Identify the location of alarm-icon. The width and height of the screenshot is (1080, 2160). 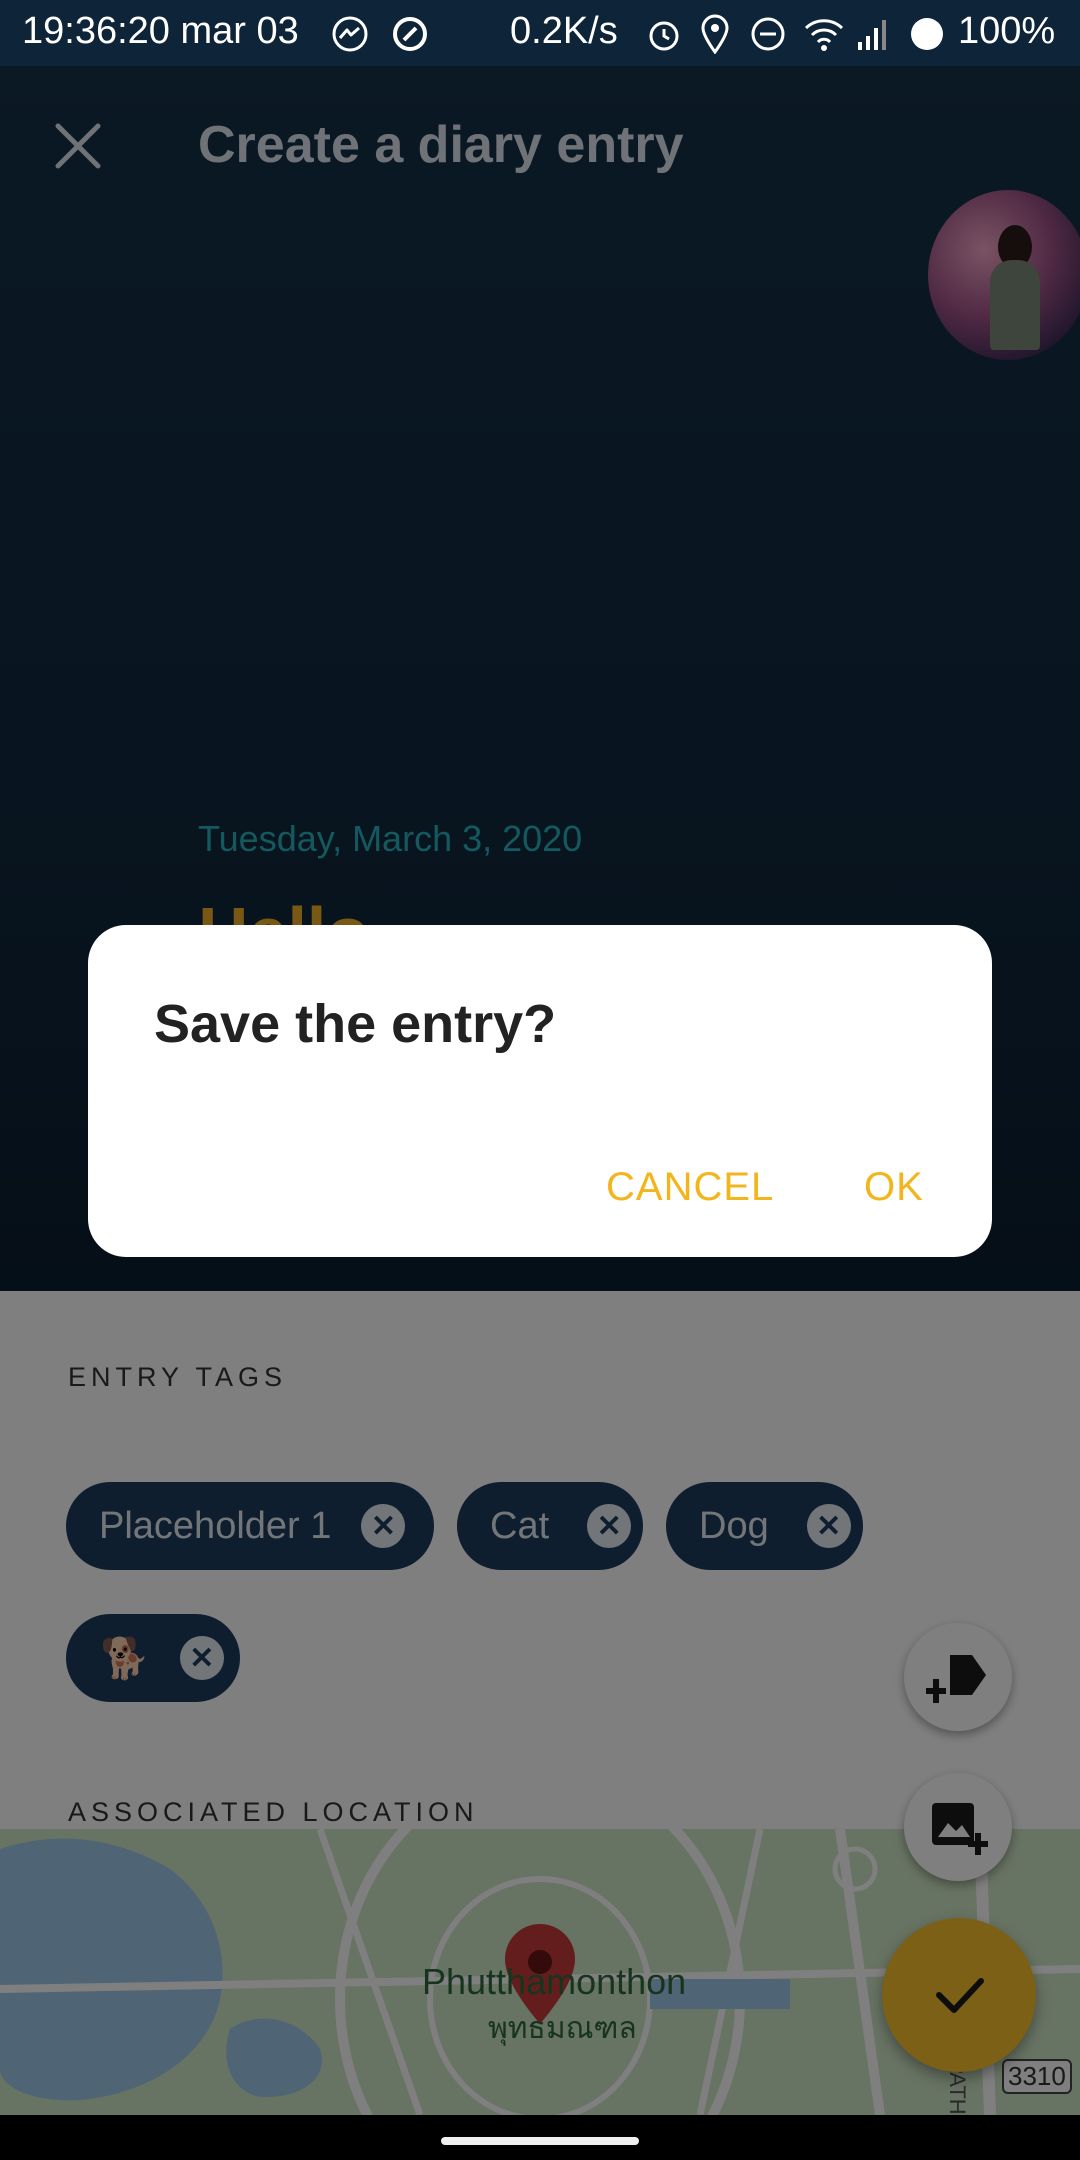
(664, 36).